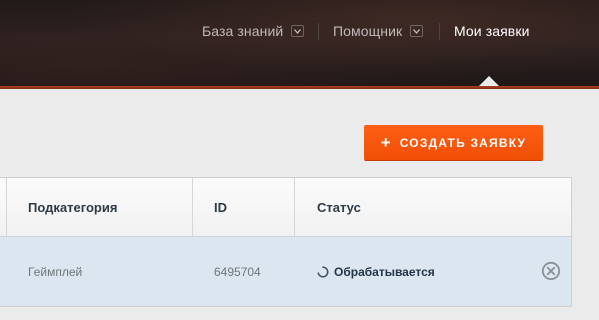 The width and height of the screenshot is (599, 320). What do you see at coordinates (72, 207) in the screenshot?
I see `column-header-subcategory: Подкатегория` at bounding box center [72, 207].